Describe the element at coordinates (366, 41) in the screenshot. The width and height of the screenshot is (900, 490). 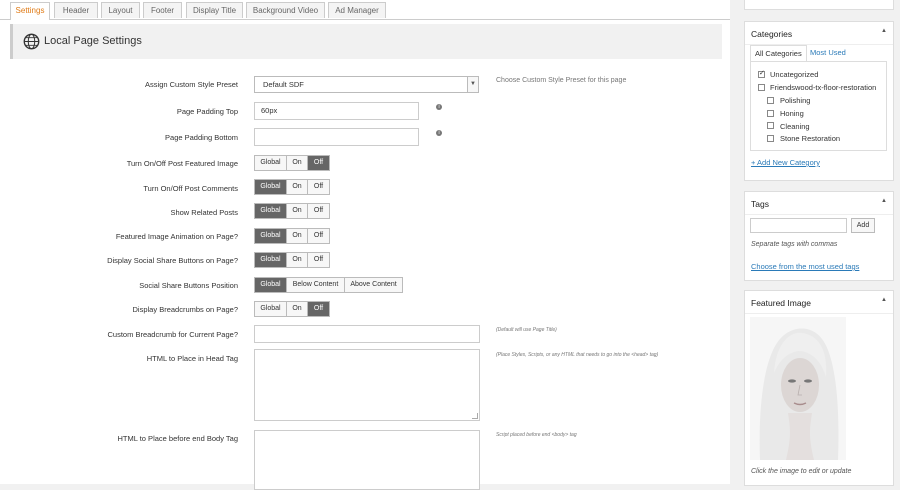
I see `settings-header: Local Page Settings` at that location.